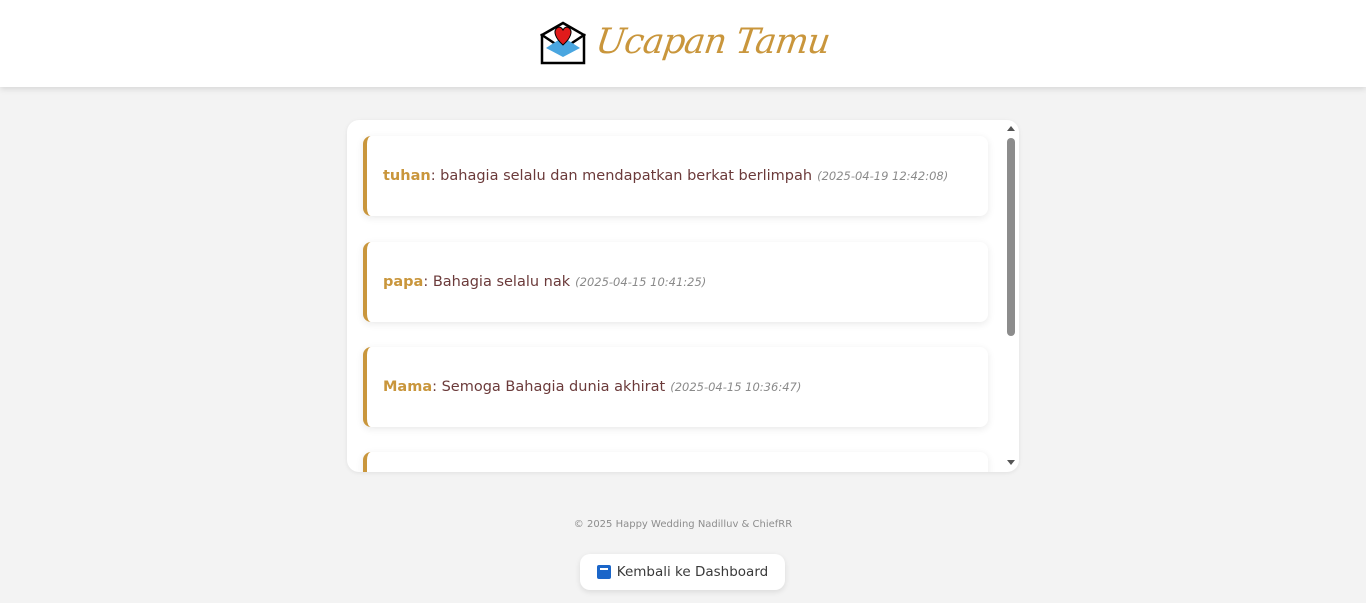 The height and width of the screenshot is (603, 1366). I want to click on dashboard-button-label: Kembali ke Dashboard, so click(692, 572).